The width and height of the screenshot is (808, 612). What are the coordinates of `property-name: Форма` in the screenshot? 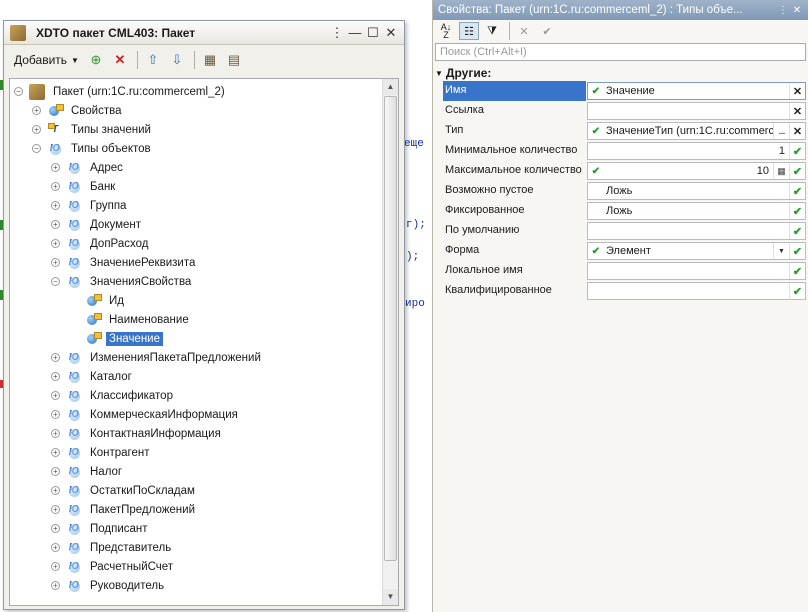 It's located at (514, 251).